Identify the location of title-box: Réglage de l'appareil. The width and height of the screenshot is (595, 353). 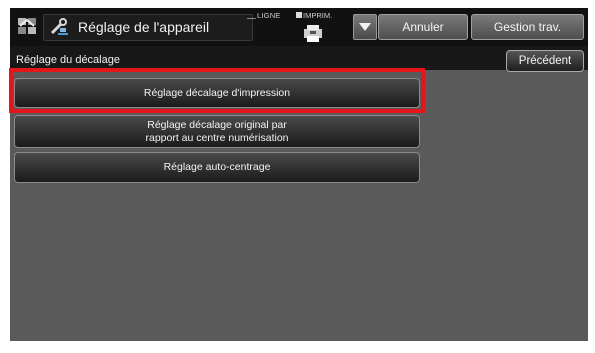
(148, 27).